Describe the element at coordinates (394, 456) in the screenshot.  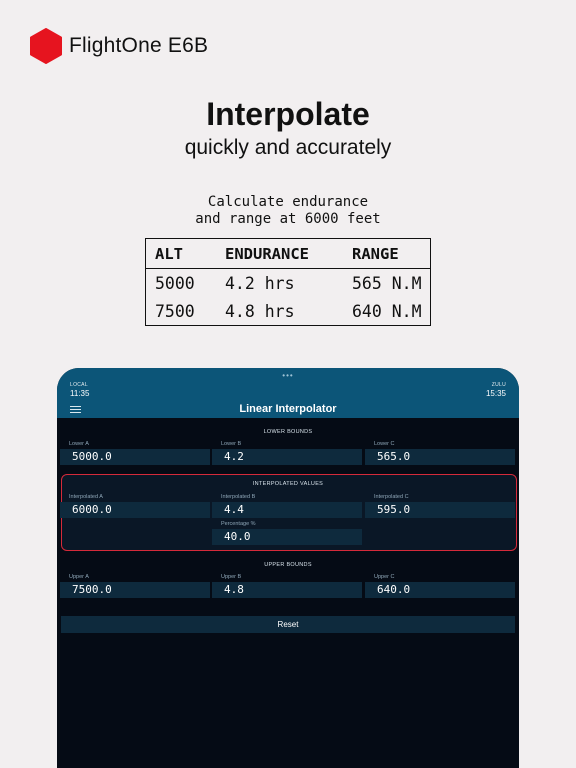
I see `field-value: 565.0` at that location.